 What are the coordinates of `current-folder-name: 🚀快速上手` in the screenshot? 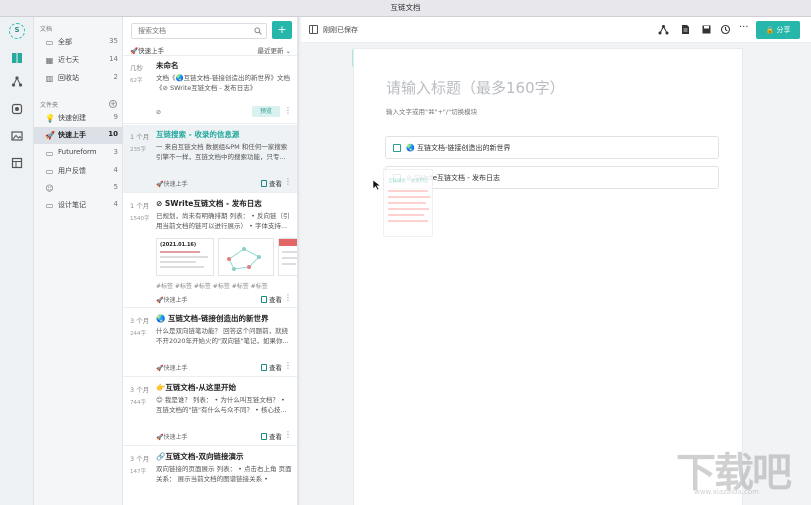 It's located at (147, 51).